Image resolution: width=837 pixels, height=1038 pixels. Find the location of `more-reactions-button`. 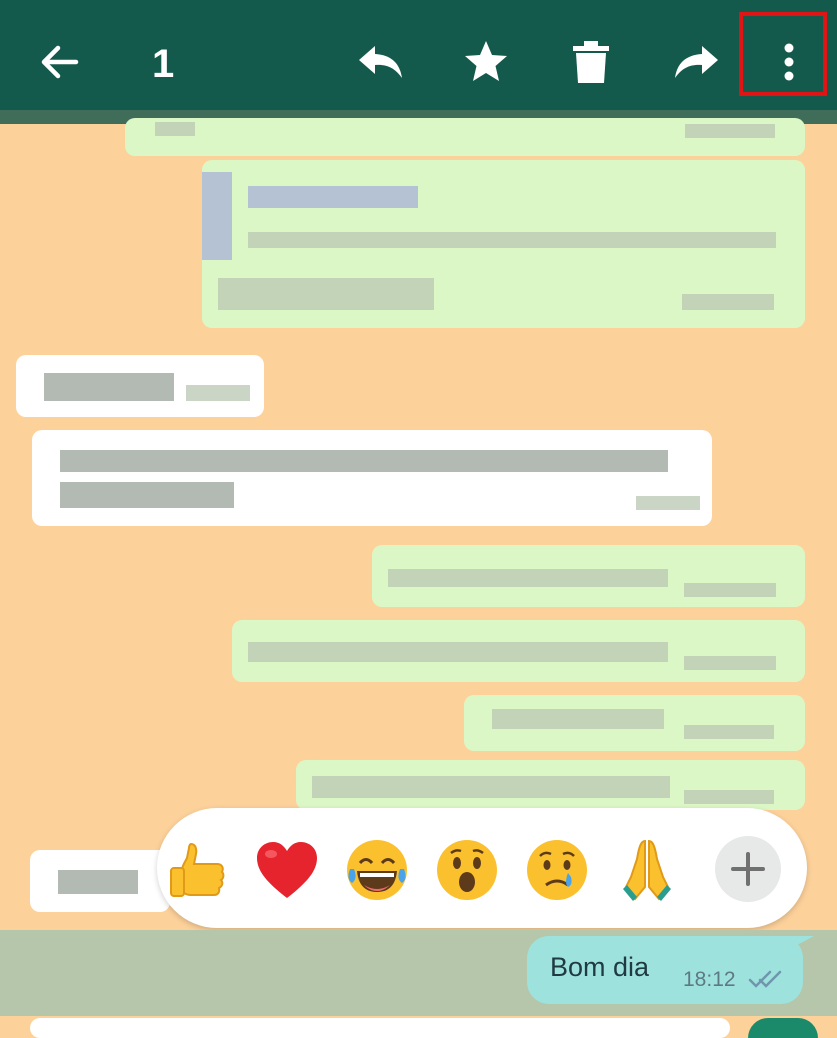

more-reactions-button is located at coordinates (748, 869).